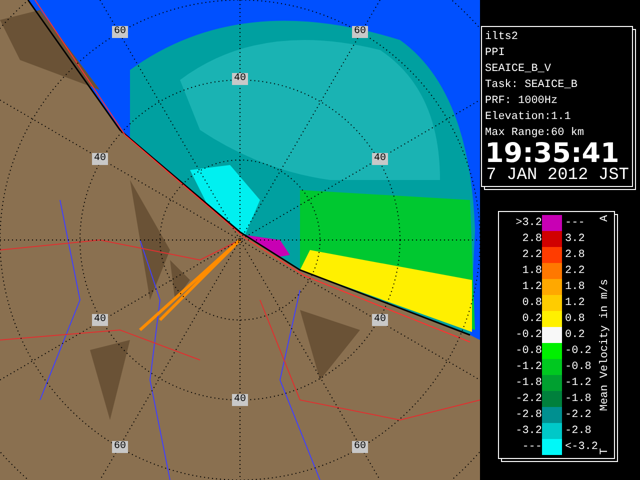  Describe the element at coordinates (528, 223) in the screenshot. I see `legend-value: >3.2` at that location.